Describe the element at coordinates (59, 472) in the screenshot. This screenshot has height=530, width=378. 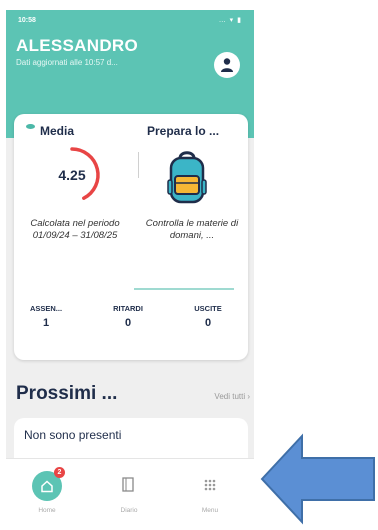
I see `notification-badge: 2` at that location.